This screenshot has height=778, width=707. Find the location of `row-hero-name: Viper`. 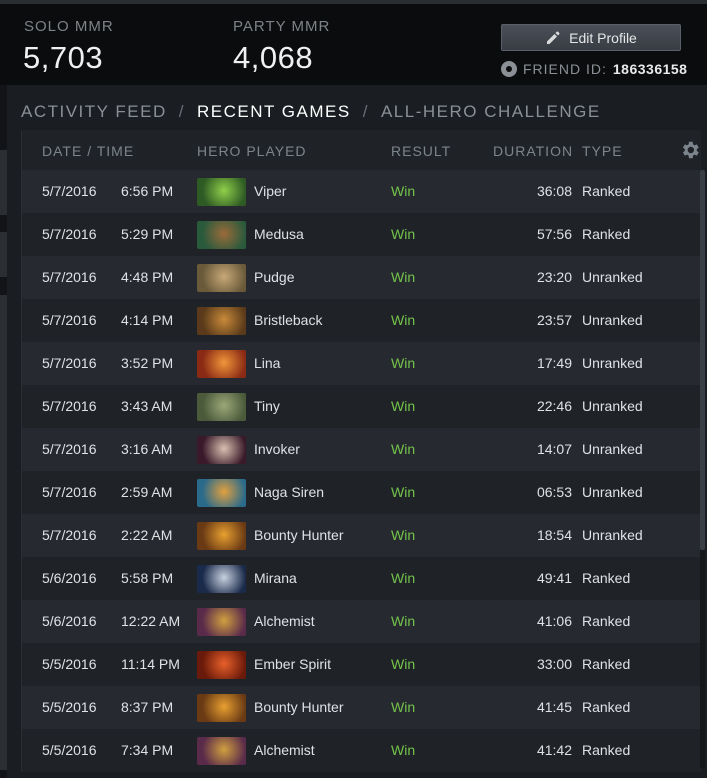

row-hero-name: Viper is located at coordinates (270, 191).